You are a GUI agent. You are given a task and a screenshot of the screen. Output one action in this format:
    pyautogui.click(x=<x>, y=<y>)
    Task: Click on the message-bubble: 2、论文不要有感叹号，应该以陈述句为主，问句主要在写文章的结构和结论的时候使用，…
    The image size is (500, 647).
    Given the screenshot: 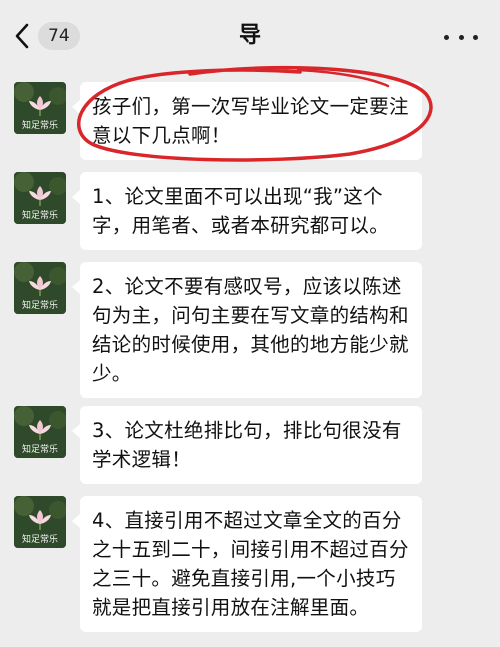 What is the action you would take?
    pyautogui.click(x=247, y=330)
    